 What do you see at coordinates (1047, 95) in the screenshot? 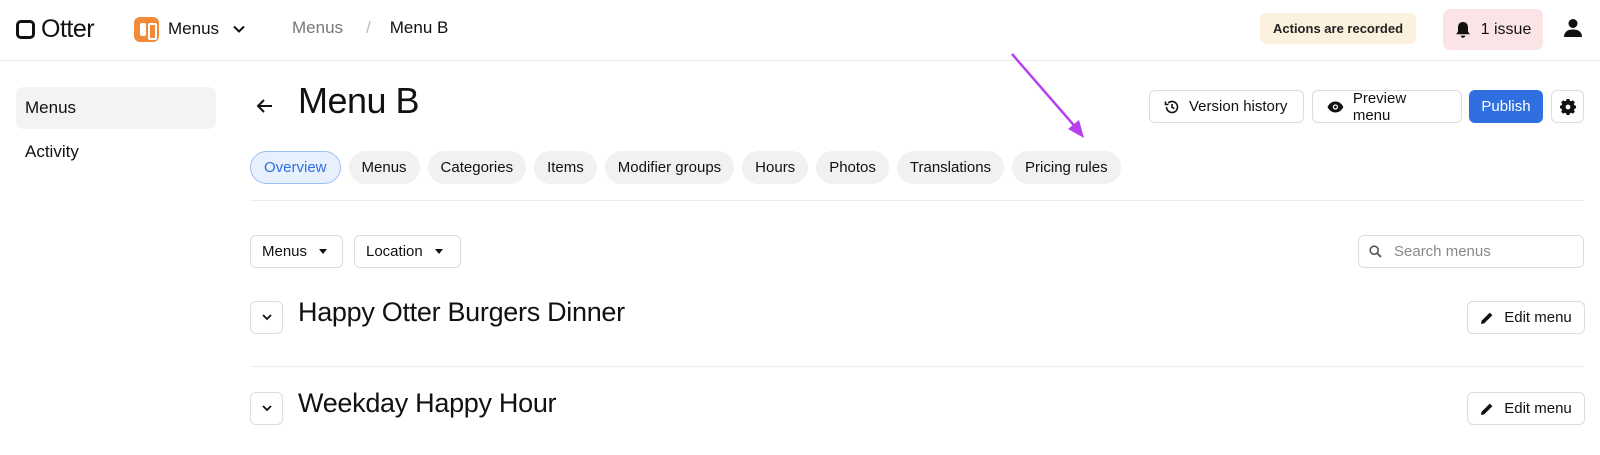
I see `annotation-arrow-icon` at bounding box center [1047, 95].